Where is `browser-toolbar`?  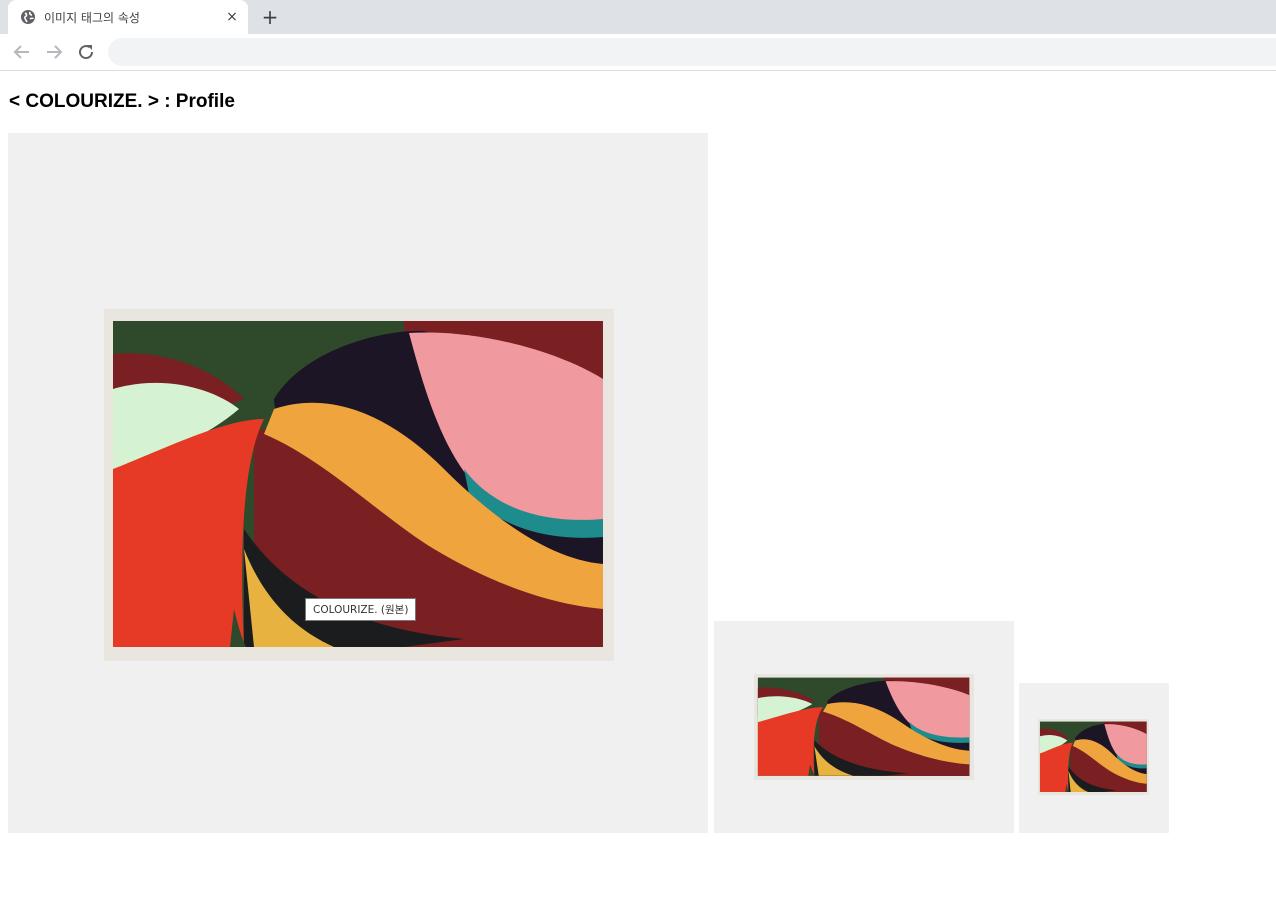 browser-toolbar is located at coordinates (638, 52).